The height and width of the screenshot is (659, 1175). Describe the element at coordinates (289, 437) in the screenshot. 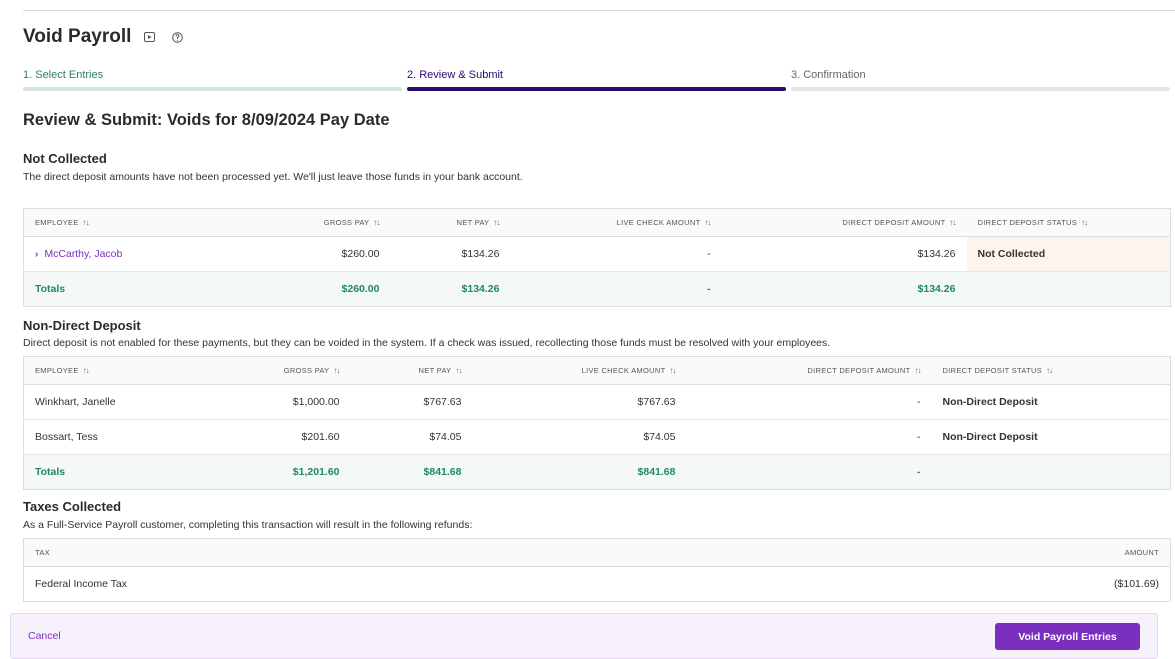

I see `gross-pay-cell: $201.60` at that location.